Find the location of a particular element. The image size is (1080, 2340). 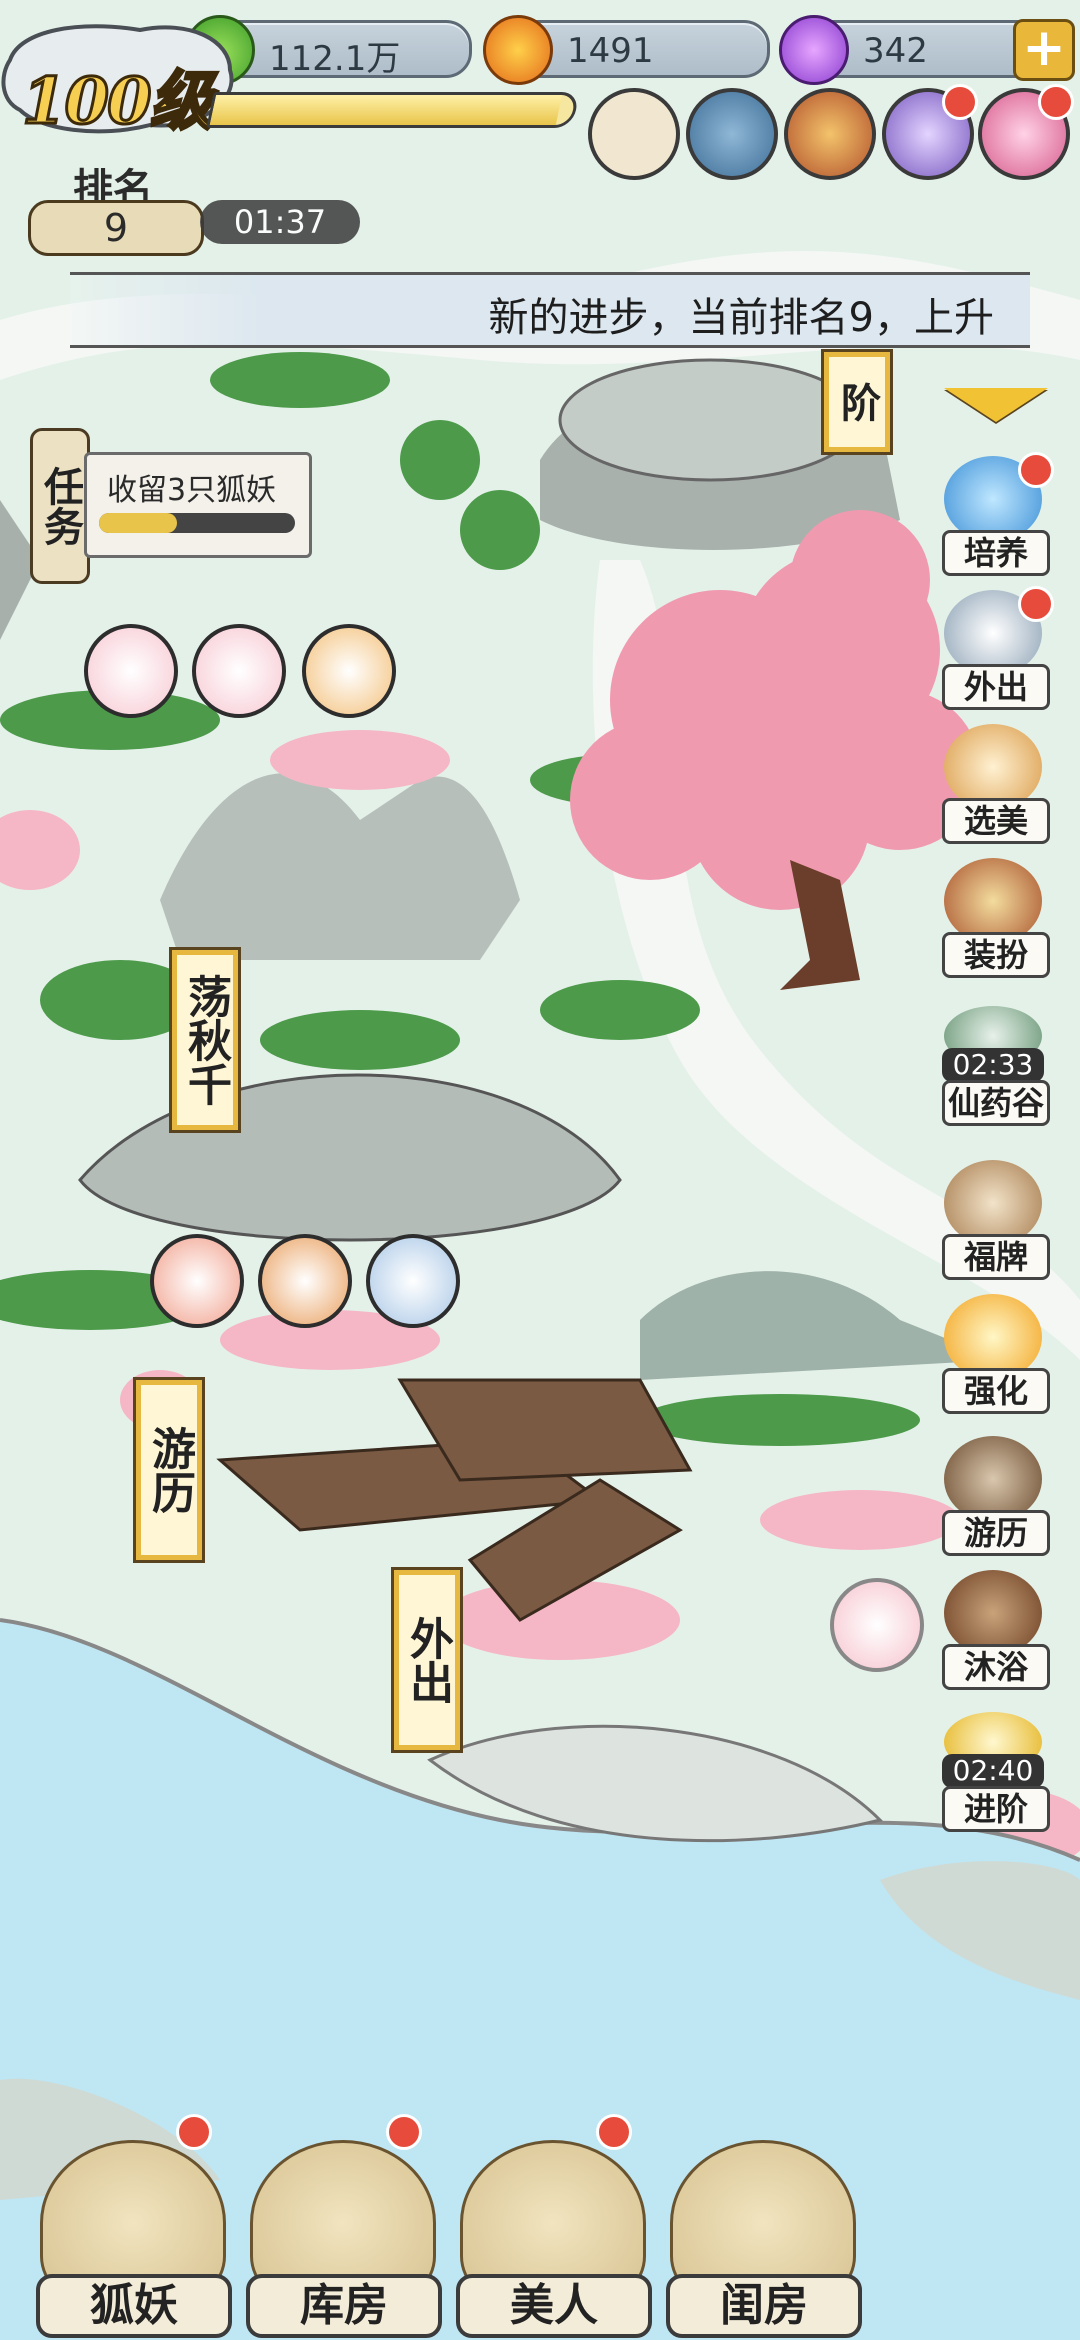

collapse-menu-arrow-icon is located at coordinates (996, 405).